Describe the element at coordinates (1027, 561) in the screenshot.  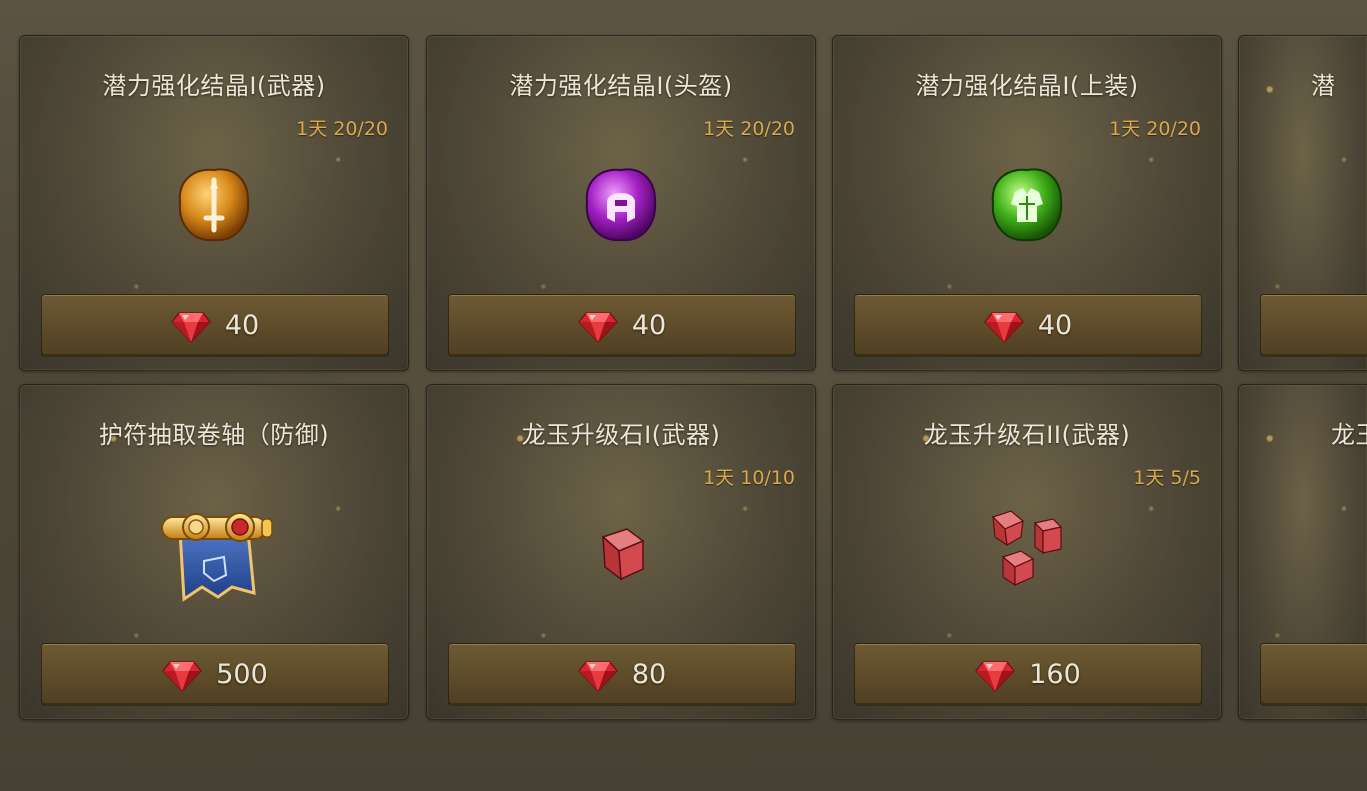
I see `red-cubes-icon` at that location.